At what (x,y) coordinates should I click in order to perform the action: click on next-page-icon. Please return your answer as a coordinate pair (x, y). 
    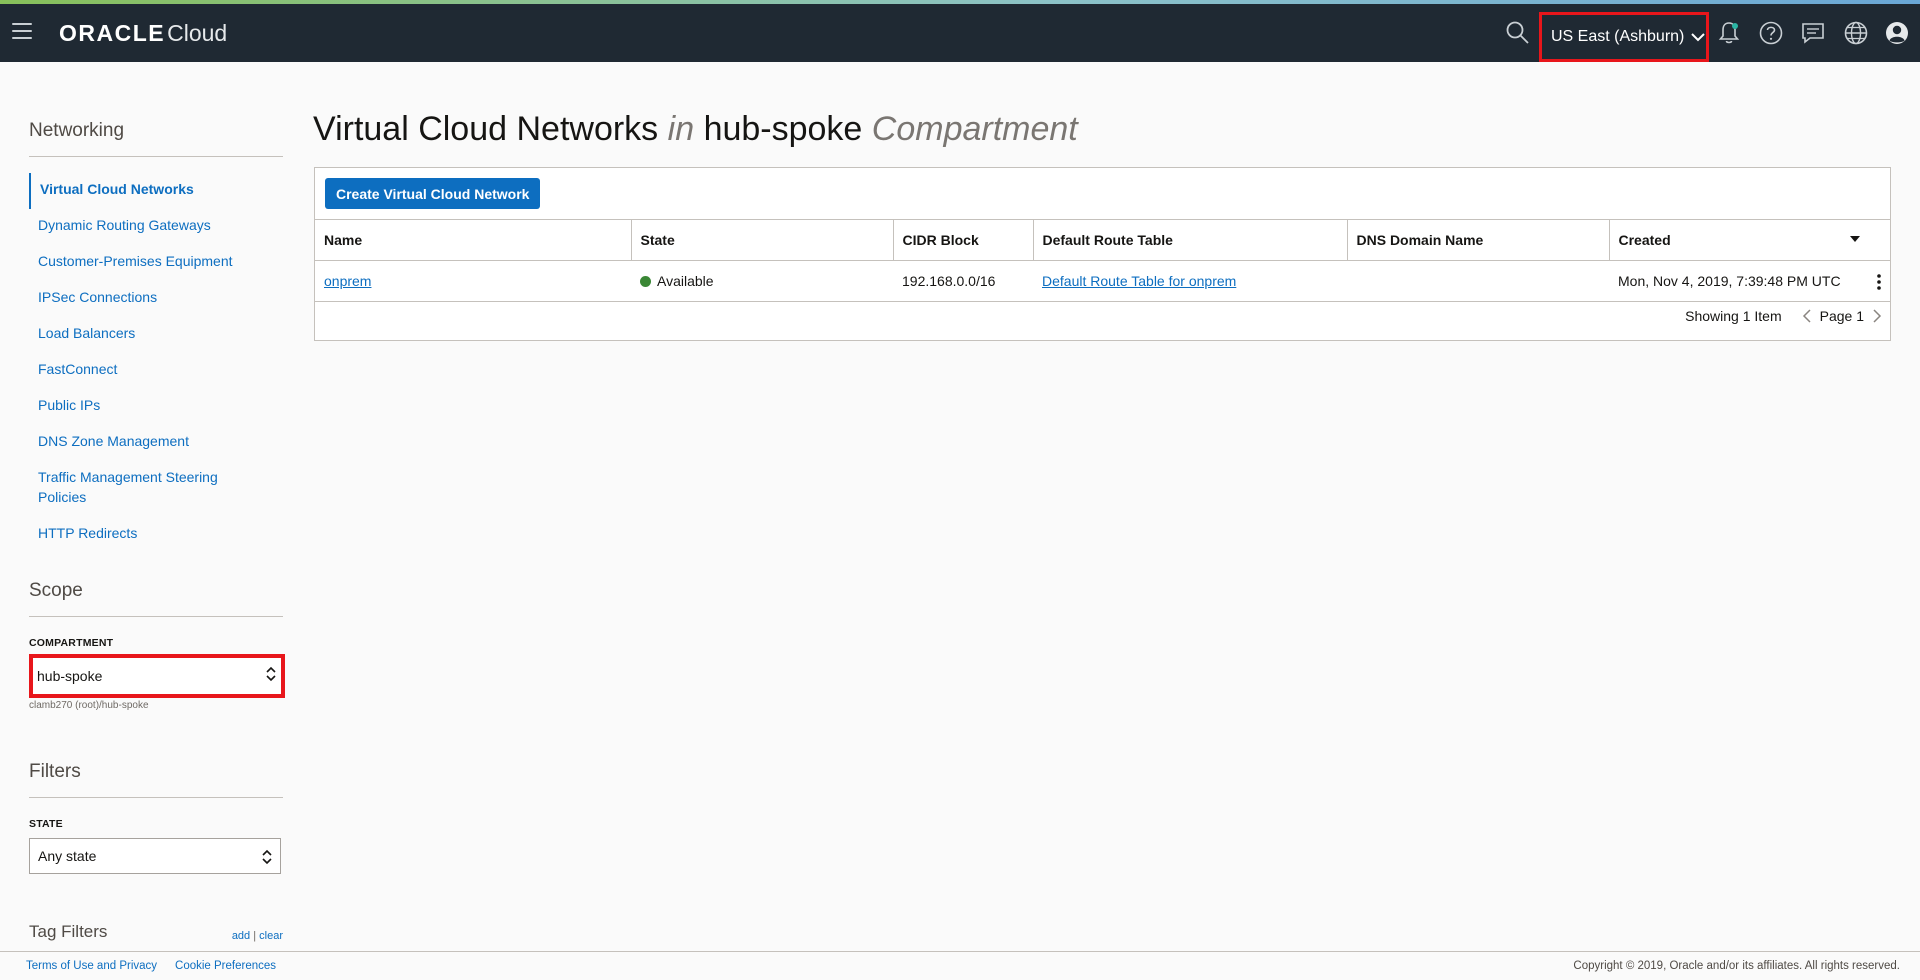
    Looking at the image, I should click on (1877, 316).